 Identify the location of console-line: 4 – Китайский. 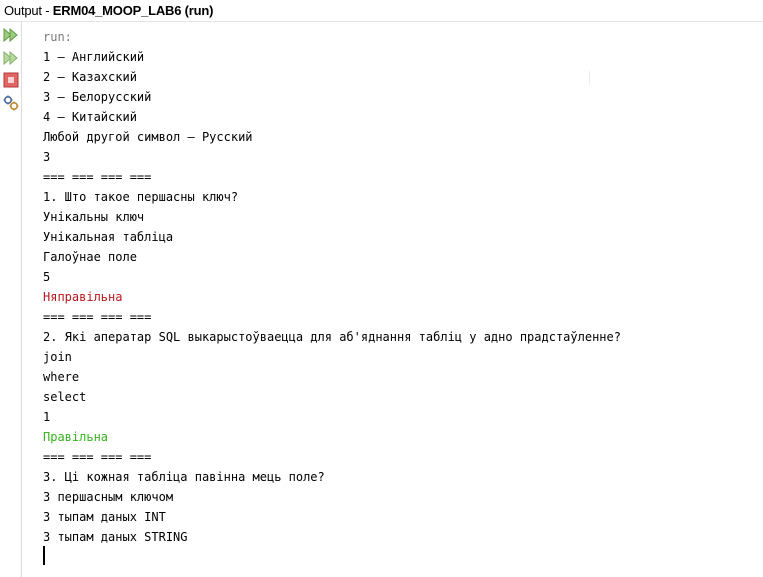
(90, 117).